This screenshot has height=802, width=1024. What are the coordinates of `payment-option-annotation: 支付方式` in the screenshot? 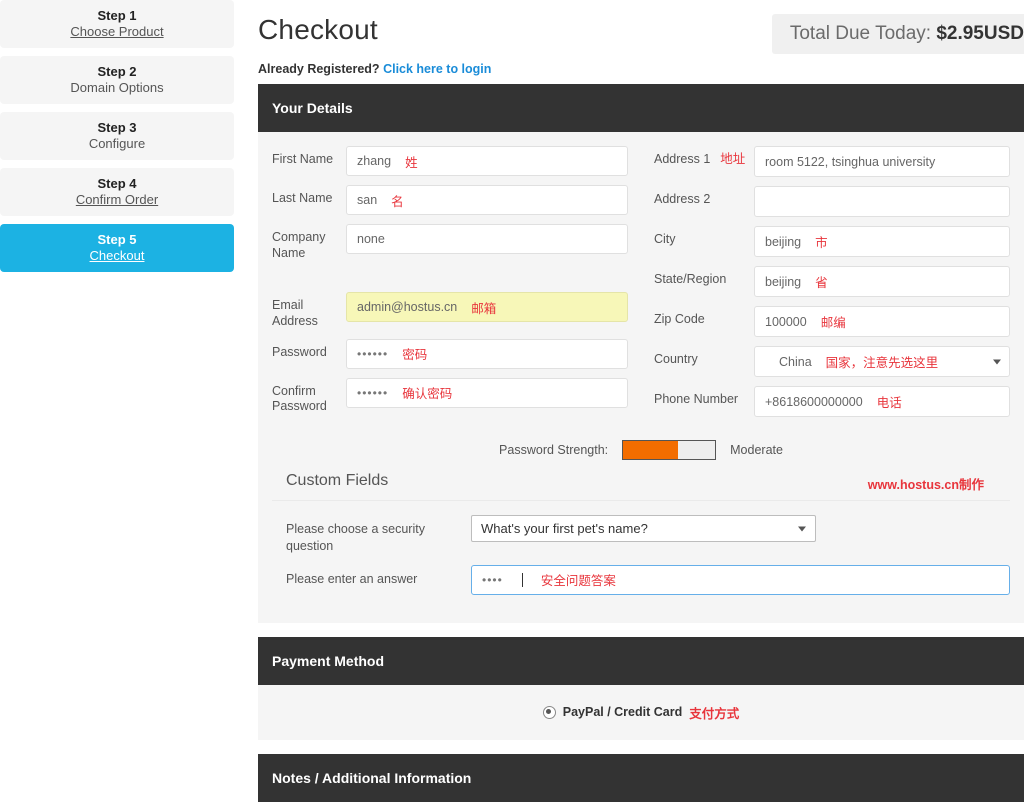 It's located at (714, 713).